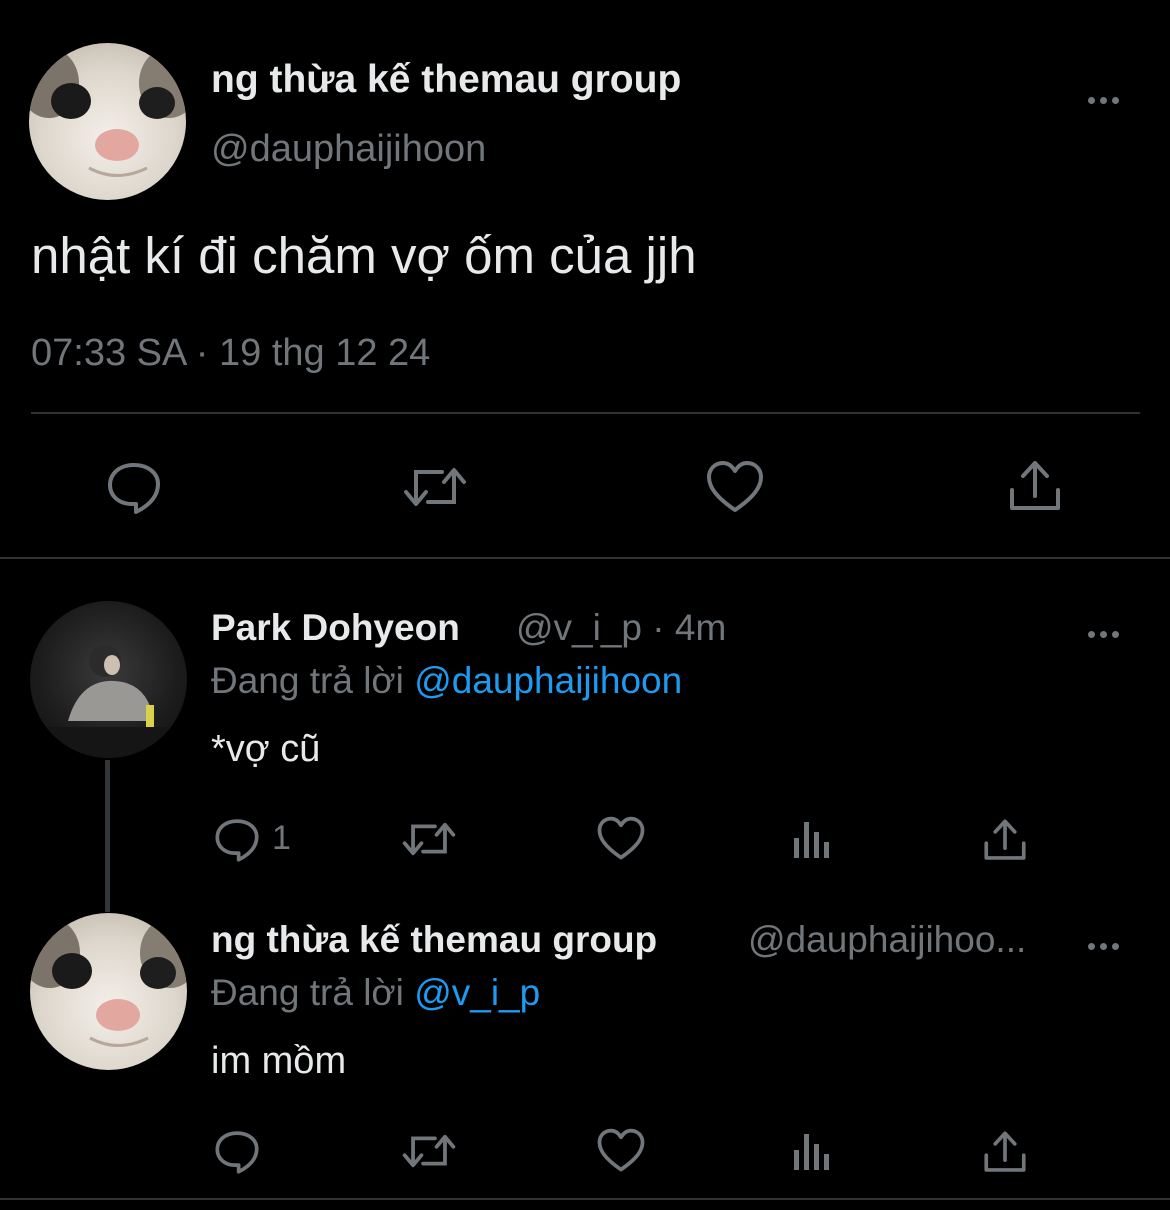 The image size is (1170, 1210). Describe the element at coordinates (108, 701) in the screenshot. I see `person-avatar-image` at that location.